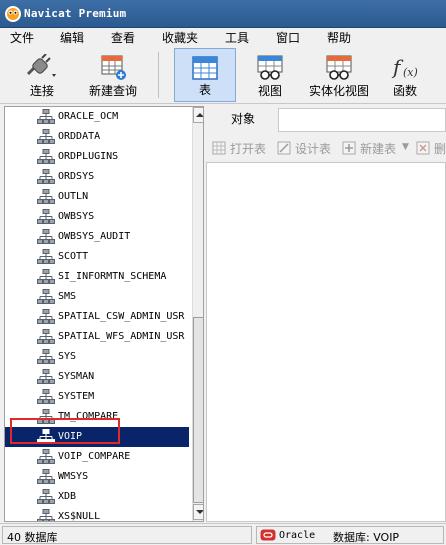  I want to click on new-table-button: 新建表, so click(378, 148).